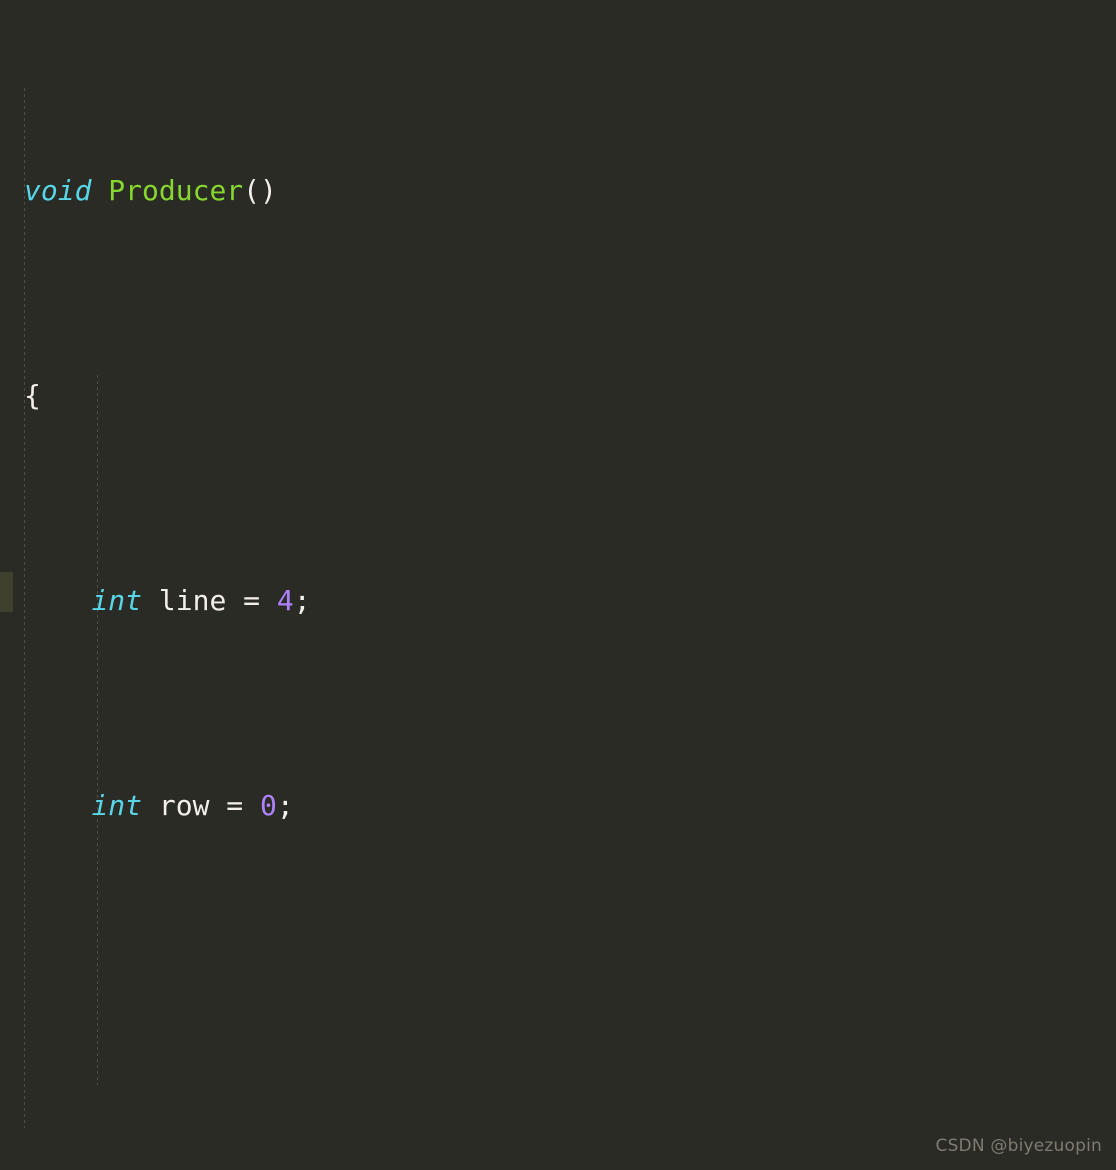  What do you see at coordinates (268, 805) in the screenshot?
I see `number-literal: 0` at bounding box center [268, 805].